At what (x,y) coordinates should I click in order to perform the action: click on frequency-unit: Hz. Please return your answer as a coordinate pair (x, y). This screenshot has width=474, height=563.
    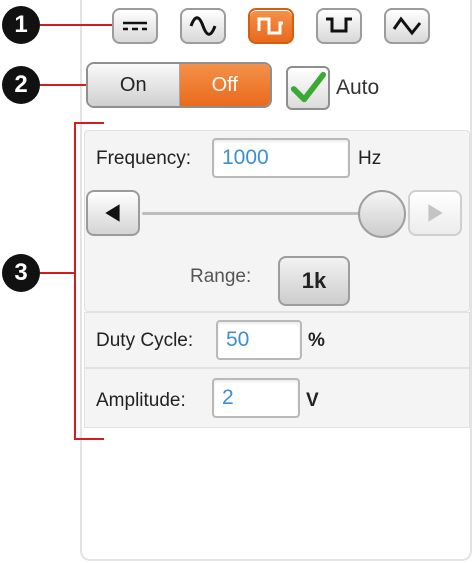
    Looking at the image, I should click on (370, 158).